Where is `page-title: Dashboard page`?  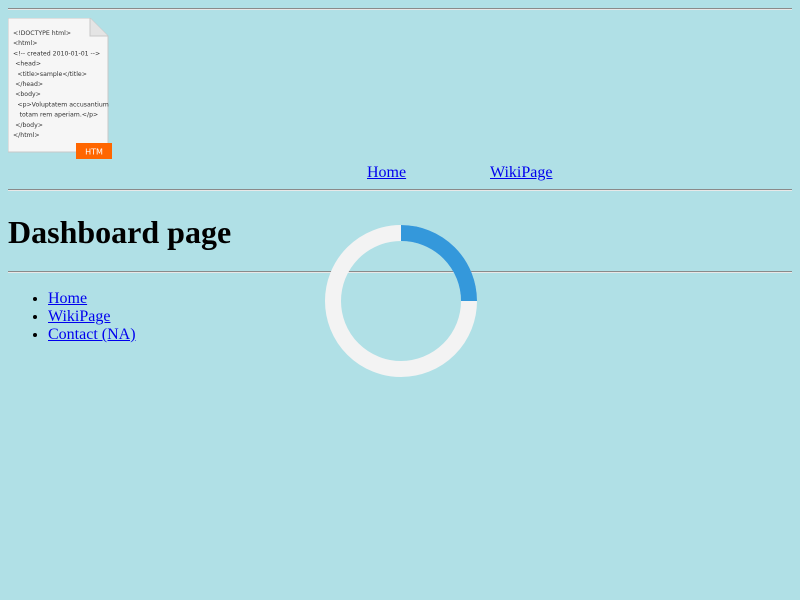 page-title: Dashboard page is located at coordinates (120, 232).